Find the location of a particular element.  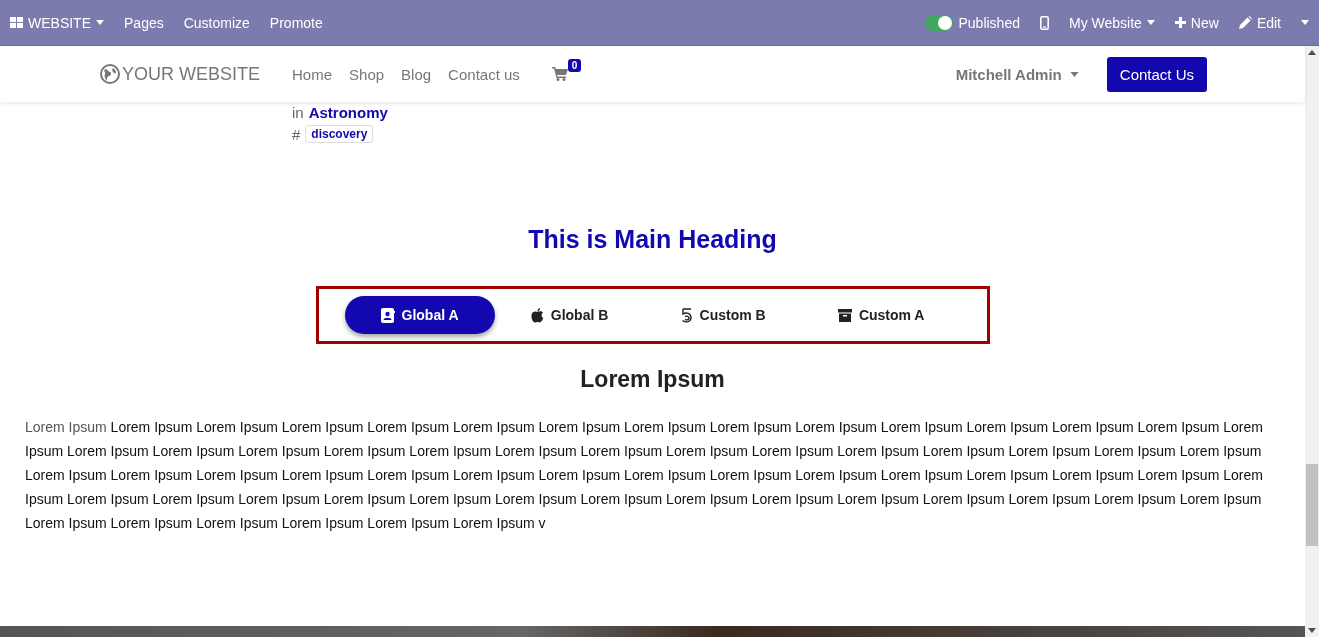

category-link: Astronomy is located at coordinates (348, 112).